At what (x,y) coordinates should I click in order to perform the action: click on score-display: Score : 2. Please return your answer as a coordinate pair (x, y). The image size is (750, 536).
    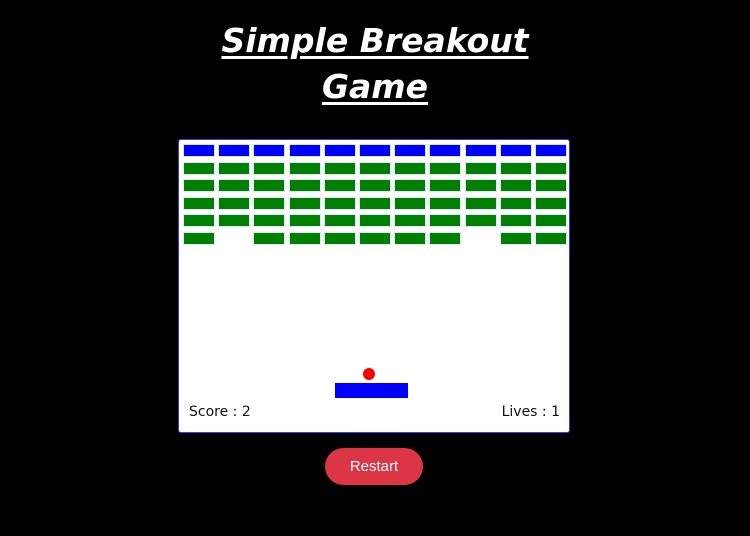
    Looking at the image, I should click on (220, 412).